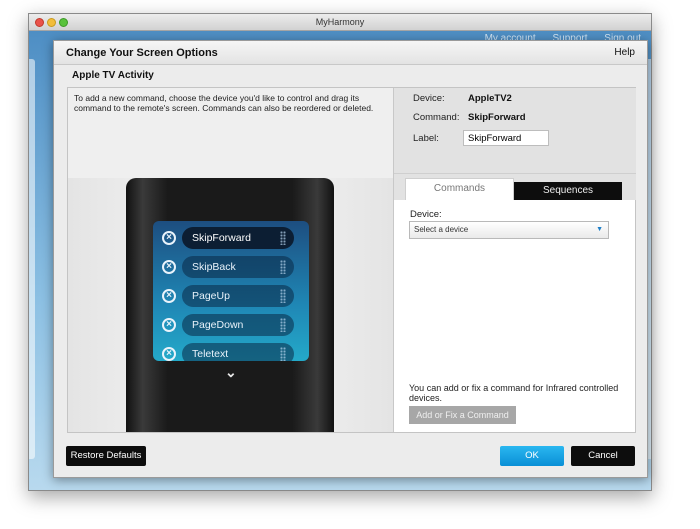 Image resolution: width=700 pixels, height=529 pixels. I want to click on command-info-label: Command:, so click(436, 117).